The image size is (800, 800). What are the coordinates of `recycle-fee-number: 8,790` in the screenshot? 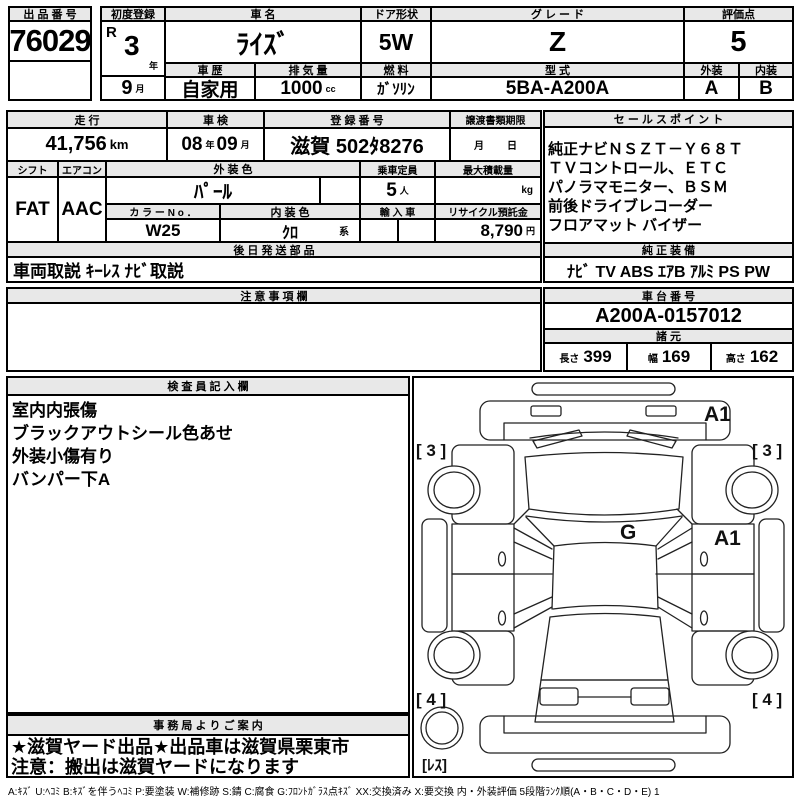 It's located at (501, 230).